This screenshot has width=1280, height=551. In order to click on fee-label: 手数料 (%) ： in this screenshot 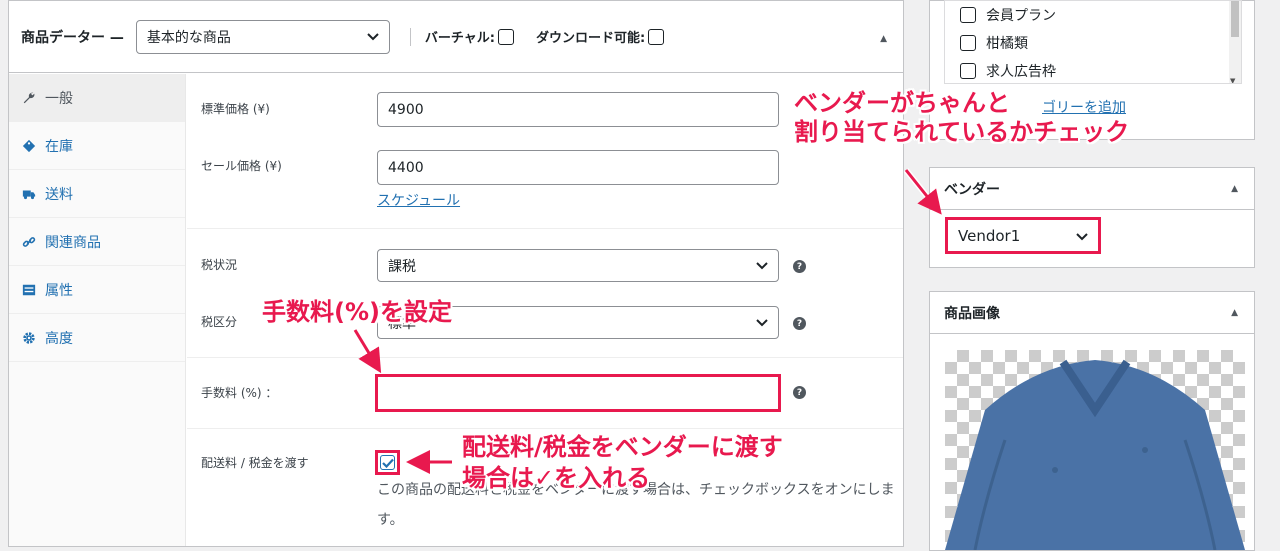, I will do `click(239, 393)`.